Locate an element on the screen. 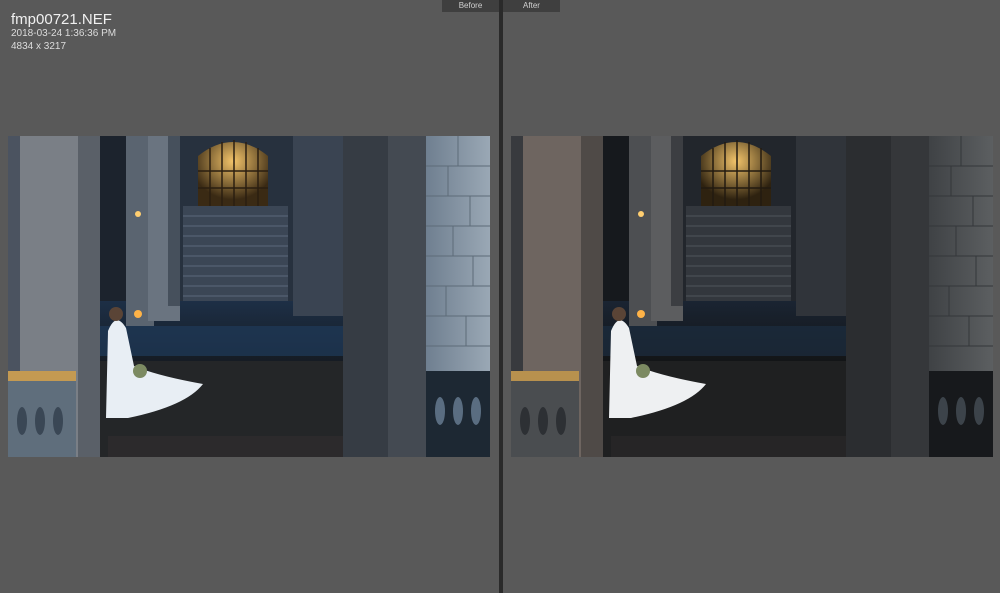  image-filename: fmp00721.NEF is located at coordinates (61, 19).